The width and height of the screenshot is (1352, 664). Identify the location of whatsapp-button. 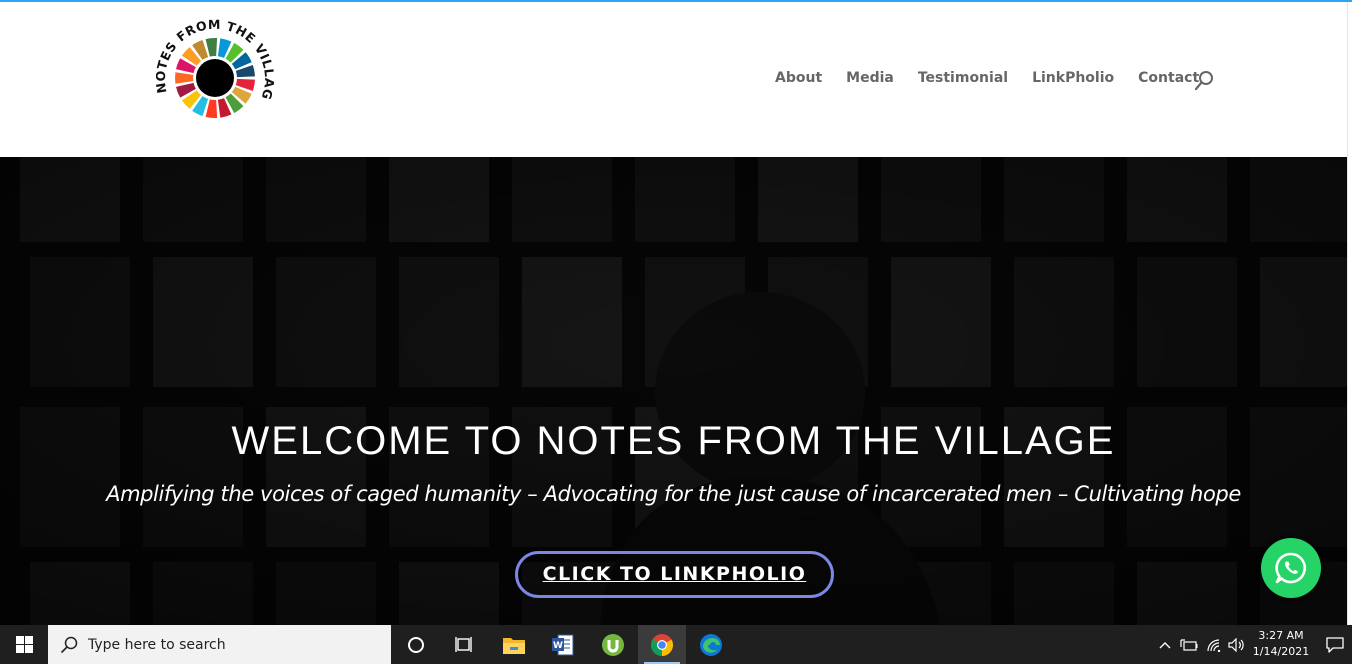
(1291, 568).